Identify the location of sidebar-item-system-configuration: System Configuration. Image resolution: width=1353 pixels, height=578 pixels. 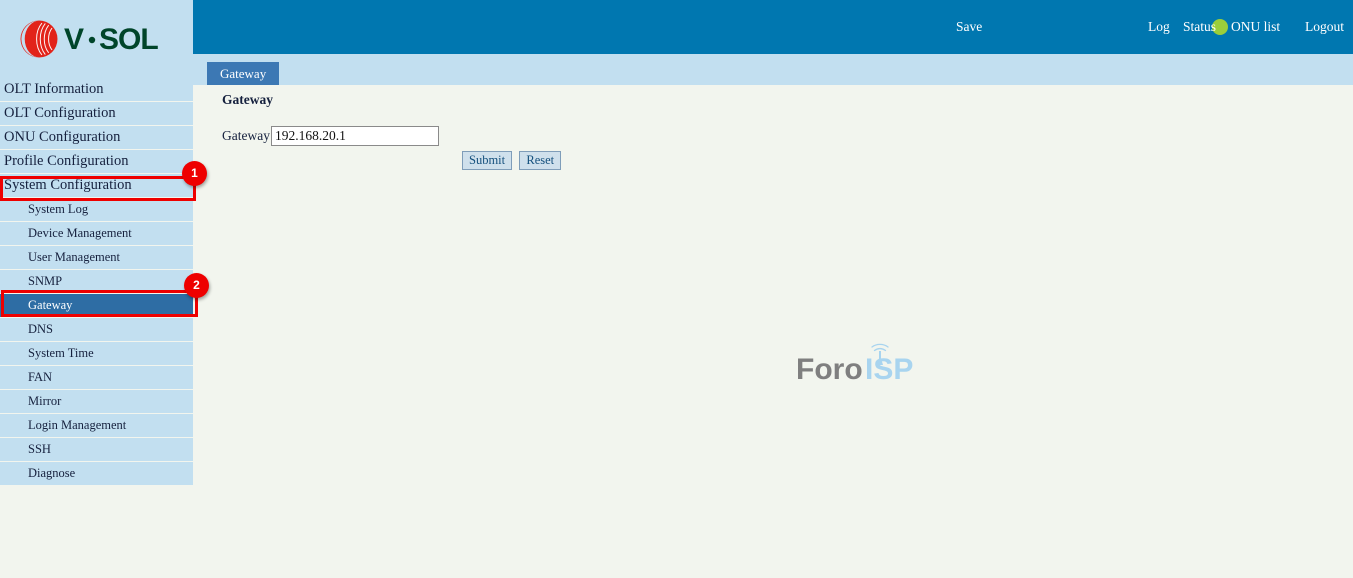
(96, 186).